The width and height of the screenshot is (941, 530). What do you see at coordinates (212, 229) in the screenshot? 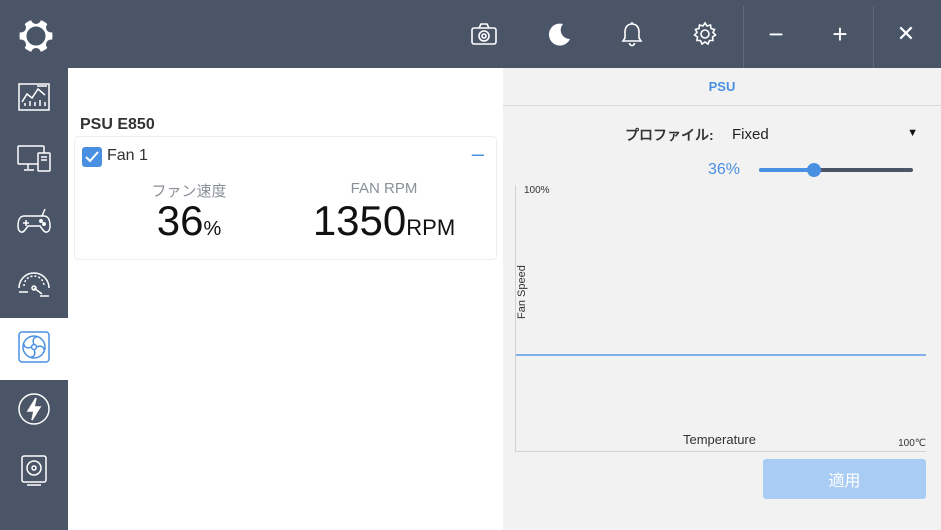
I see `fan-speed-unit: %` at bounding box center [212, 229].